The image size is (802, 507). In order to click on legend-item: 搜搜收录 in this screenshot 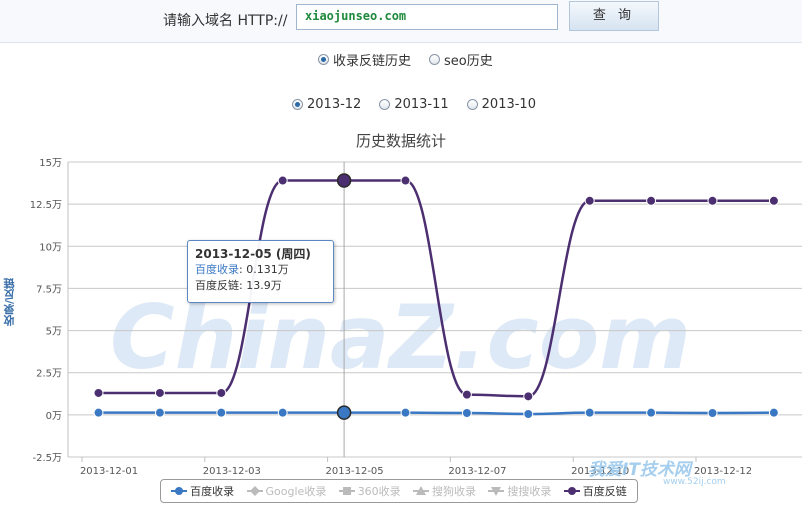, I will do `click(519, 491)`.